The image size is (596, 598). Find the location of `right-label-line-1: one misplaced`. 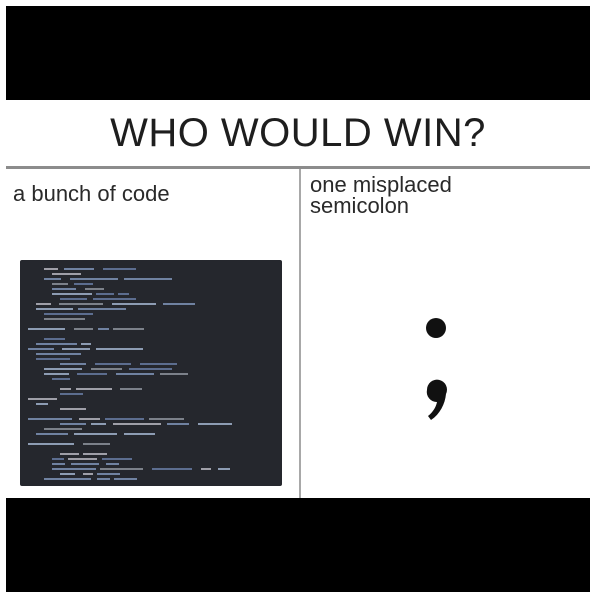

right-label-line-1: one misplaced is located at coordinates (381, 184).